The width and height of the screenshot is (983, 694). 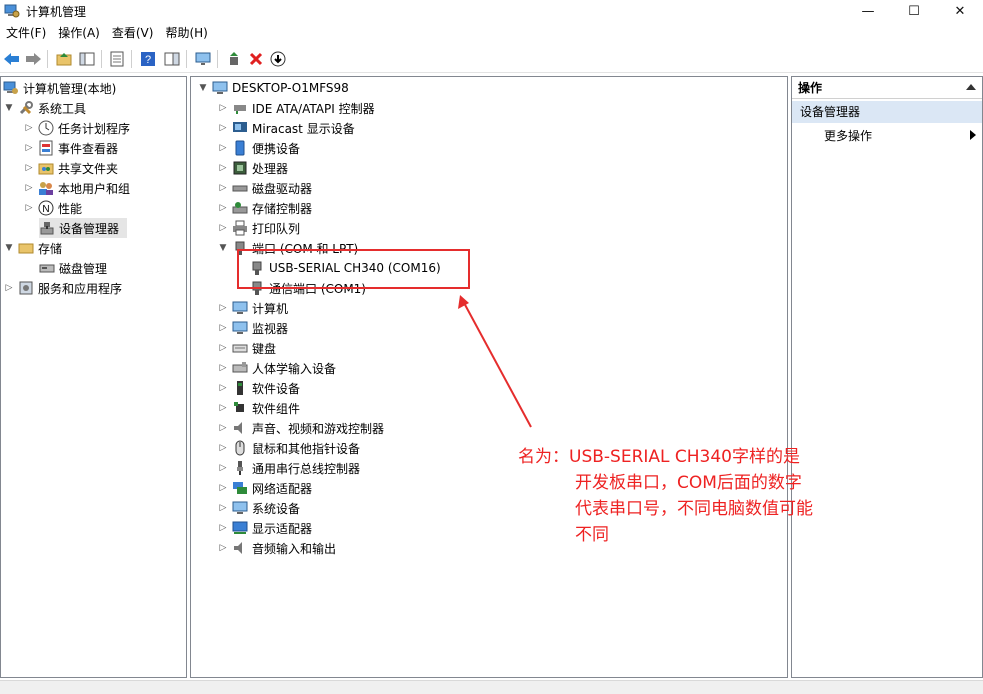 I want to click on tree-item-performance: ▷ N 性能, so click(x=52, y=208).